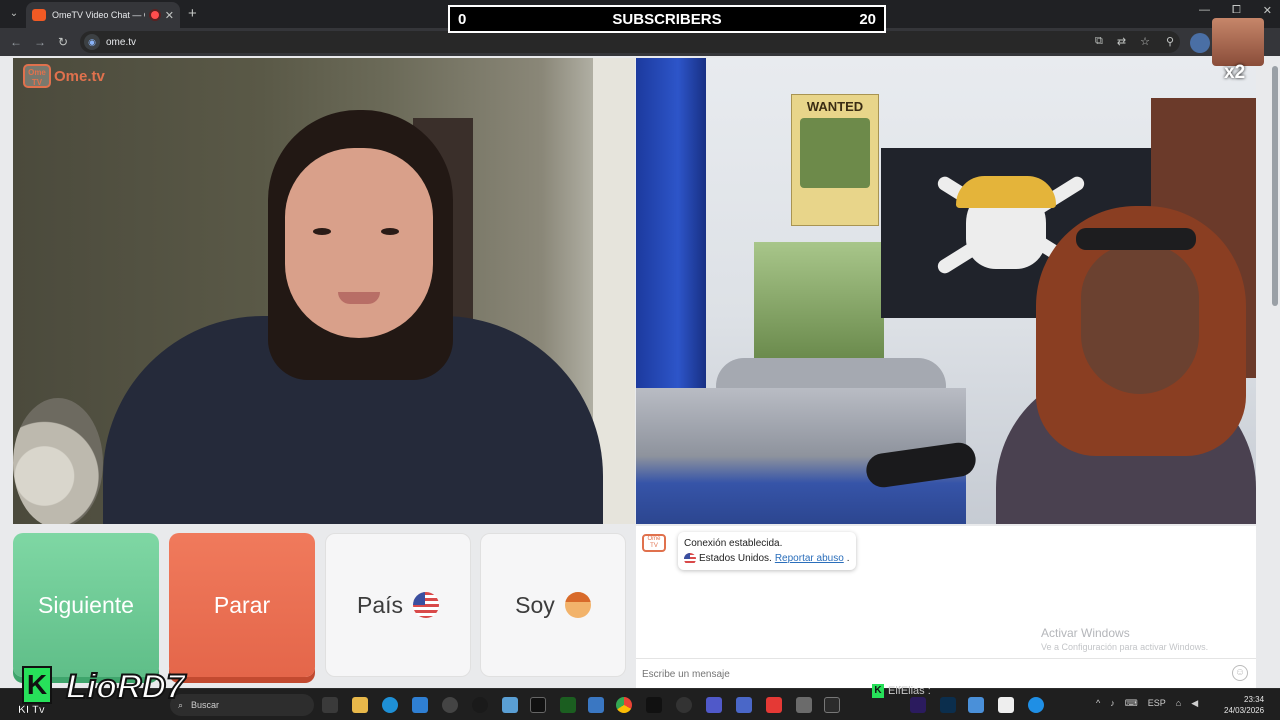 Image resolution: width=1280 pixels, height=720 pixels. What do you see at coordinates (624, 705) in the screenshot?
I see `chrome-icon` at bounding box center [624, 705].